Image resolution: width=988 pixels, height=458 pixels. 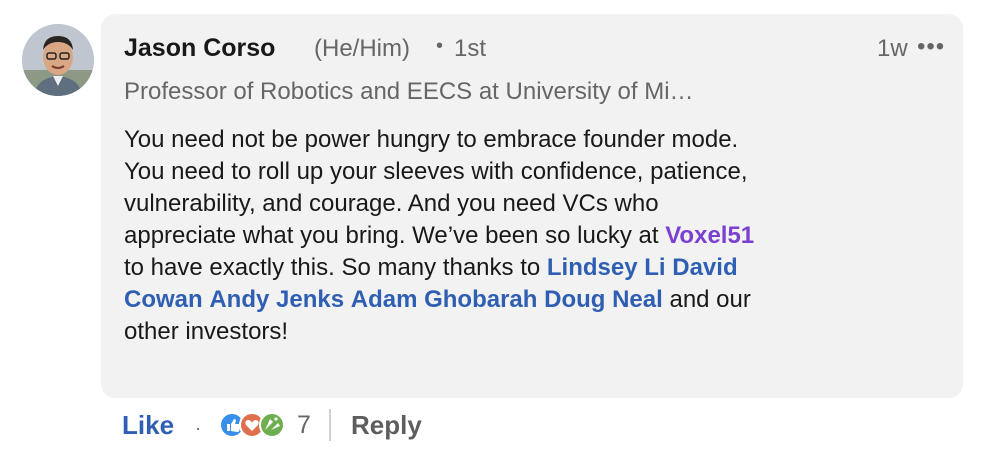 I want to click on mention-voxel51: Voxel51, so click(x=709, y=235).